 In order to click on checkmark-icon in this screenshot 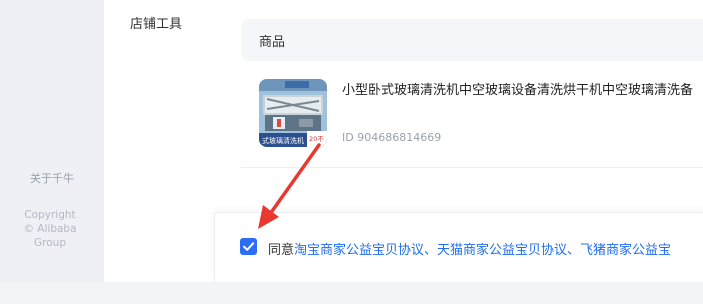, I will do `click(249, 246)`.